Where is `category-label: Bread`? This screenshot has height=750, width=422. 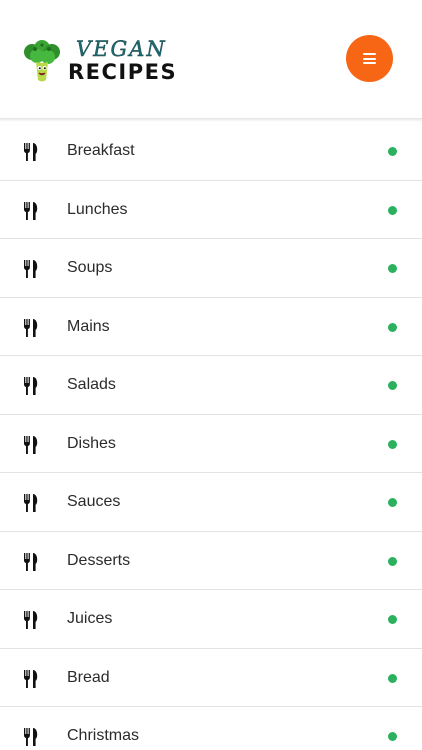
category-label: Bread is located at coordinates (88, 677).